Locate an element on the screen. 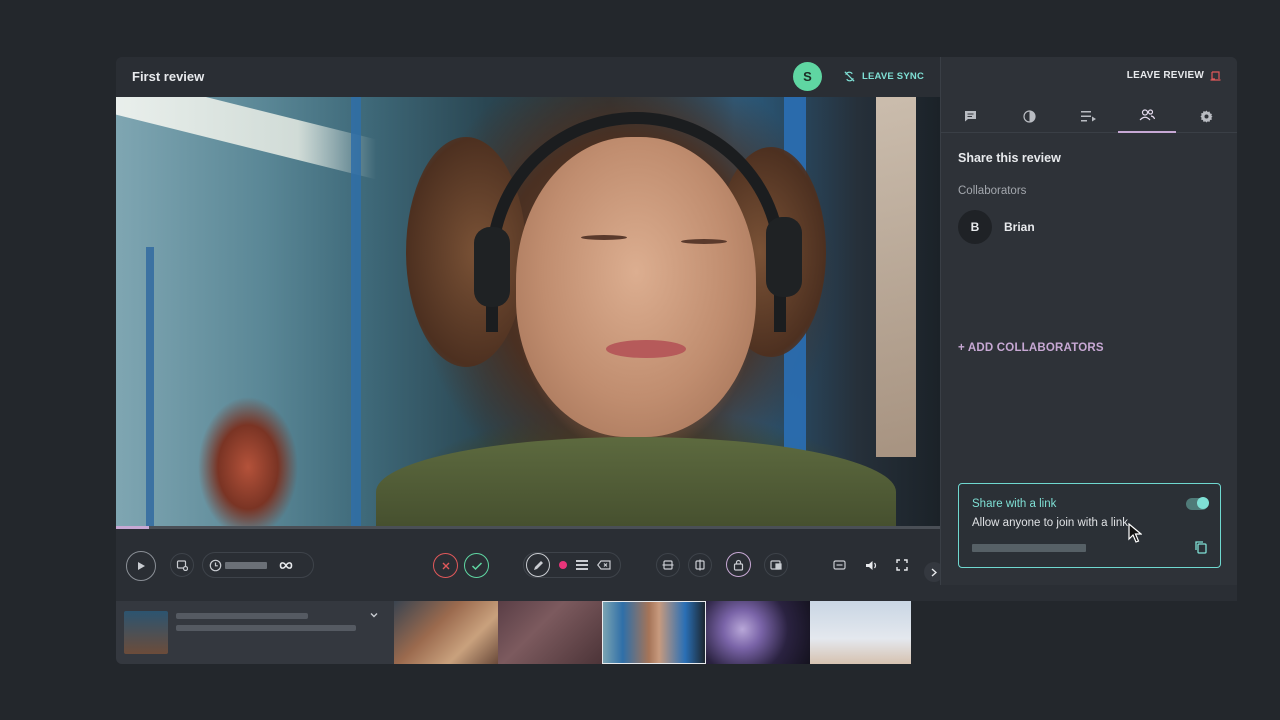  overlay-button is located at coordinates (776, 565).